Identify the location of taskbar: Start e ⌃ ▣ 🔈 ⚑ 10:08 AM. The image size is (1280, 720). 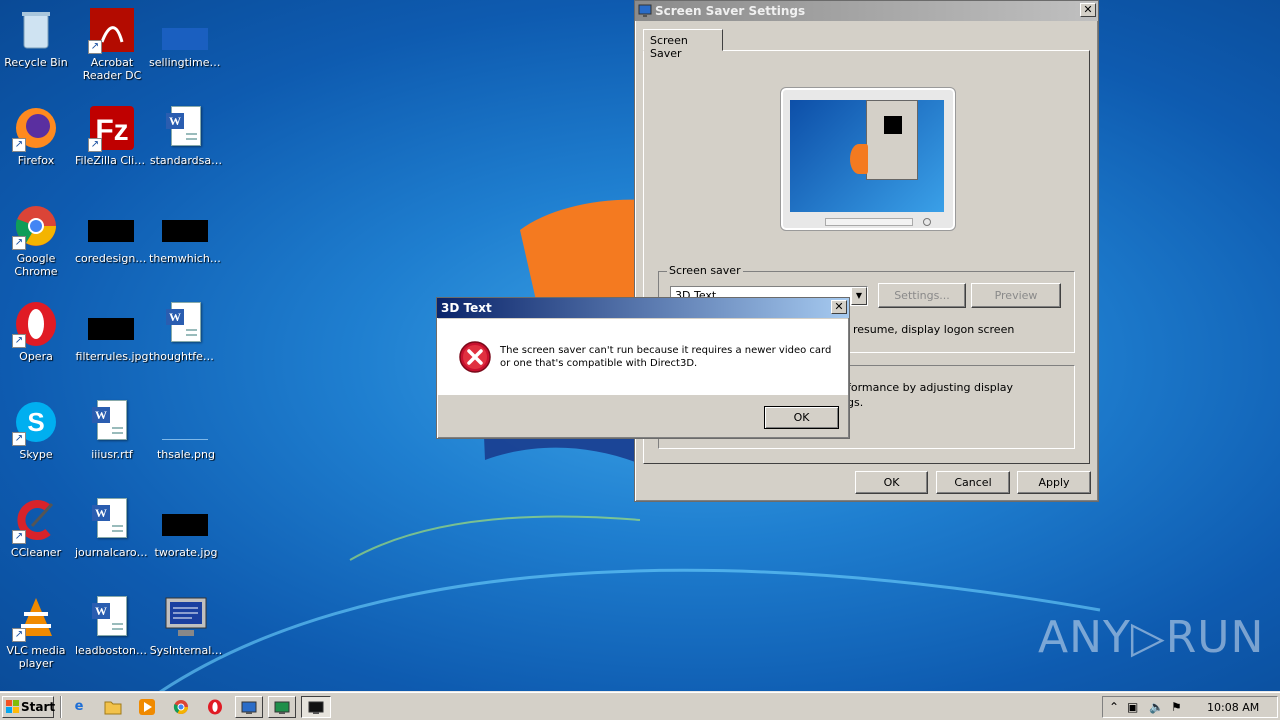
(640, 706).